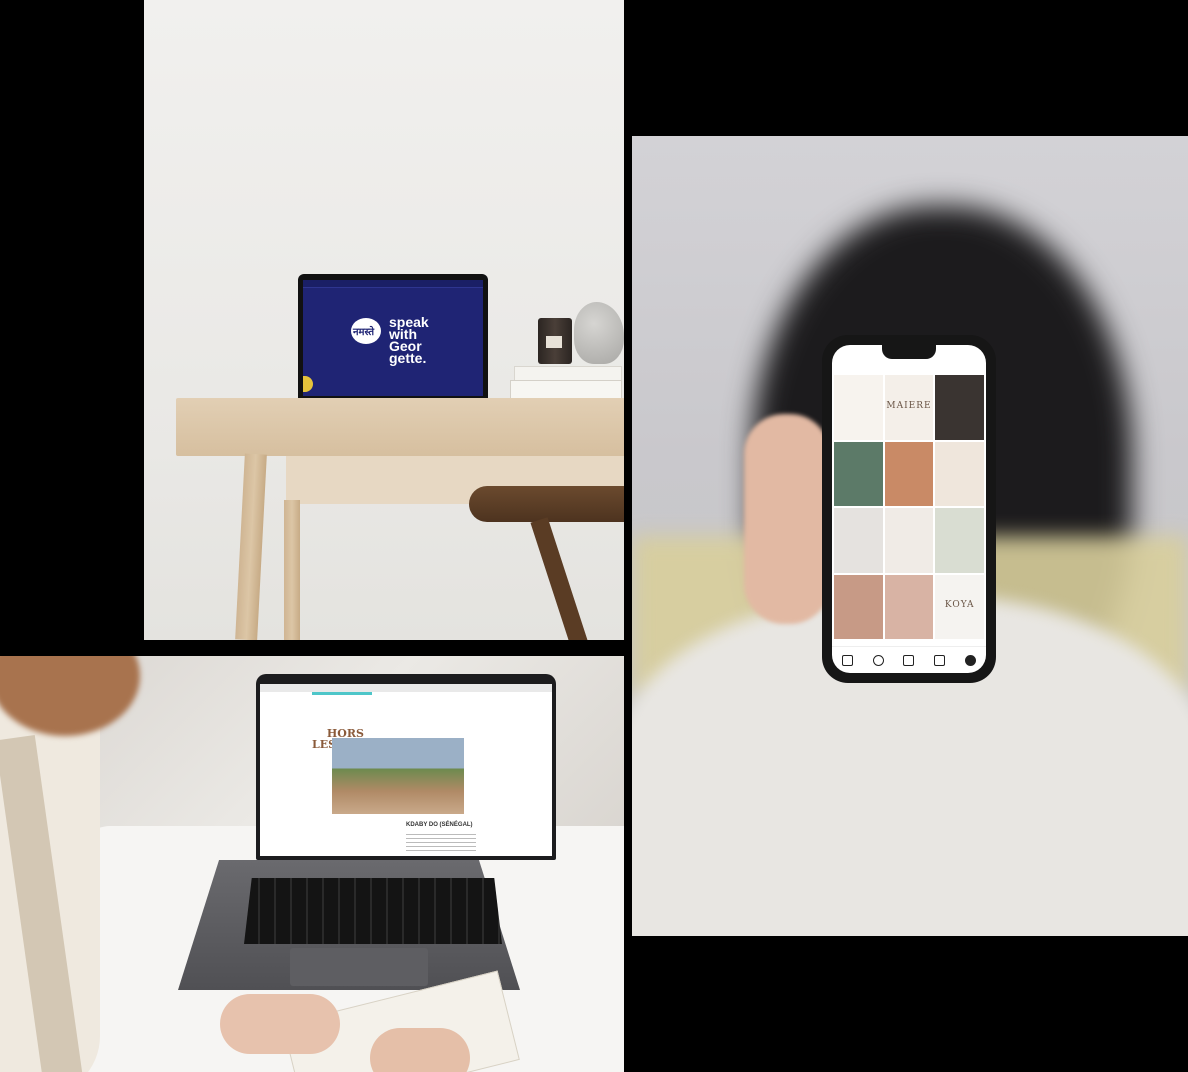 This screenshot has width=1188, height=1072. I want to click on laptop-screen: HORS LES MURS KDABY DO (SÉNÉGAL), so click(406, 767).